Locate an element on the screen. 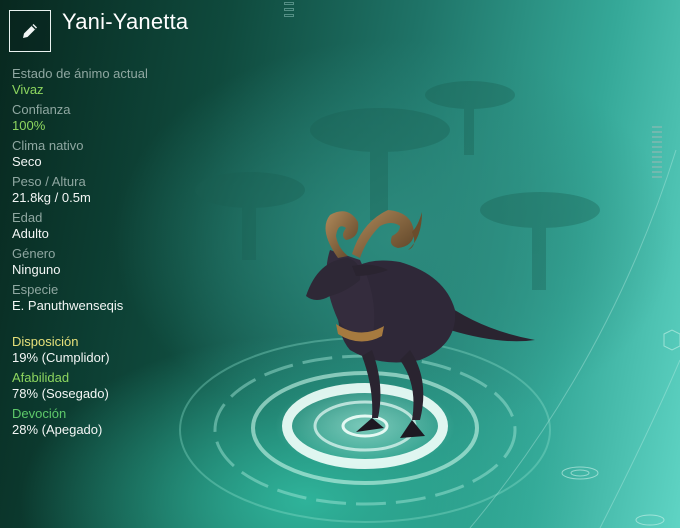  stat-label: Peso / Altura is located at coordinates (49, 181).